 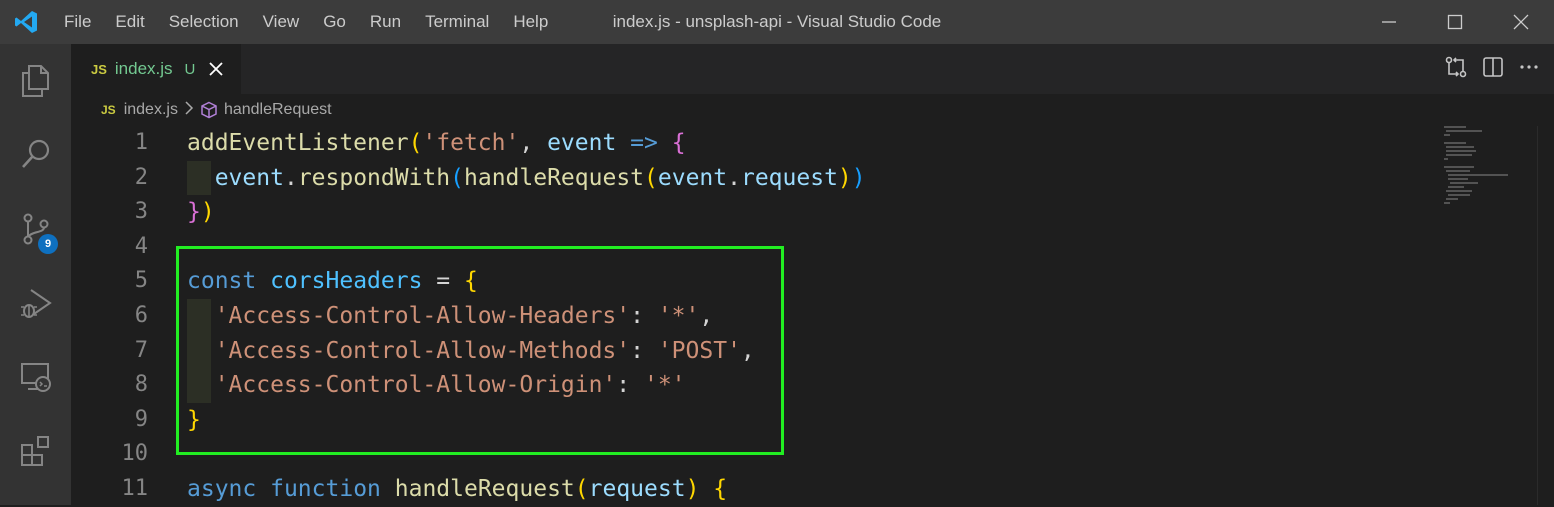 I want to click on line-number: 9, so click(x=141, y=419).